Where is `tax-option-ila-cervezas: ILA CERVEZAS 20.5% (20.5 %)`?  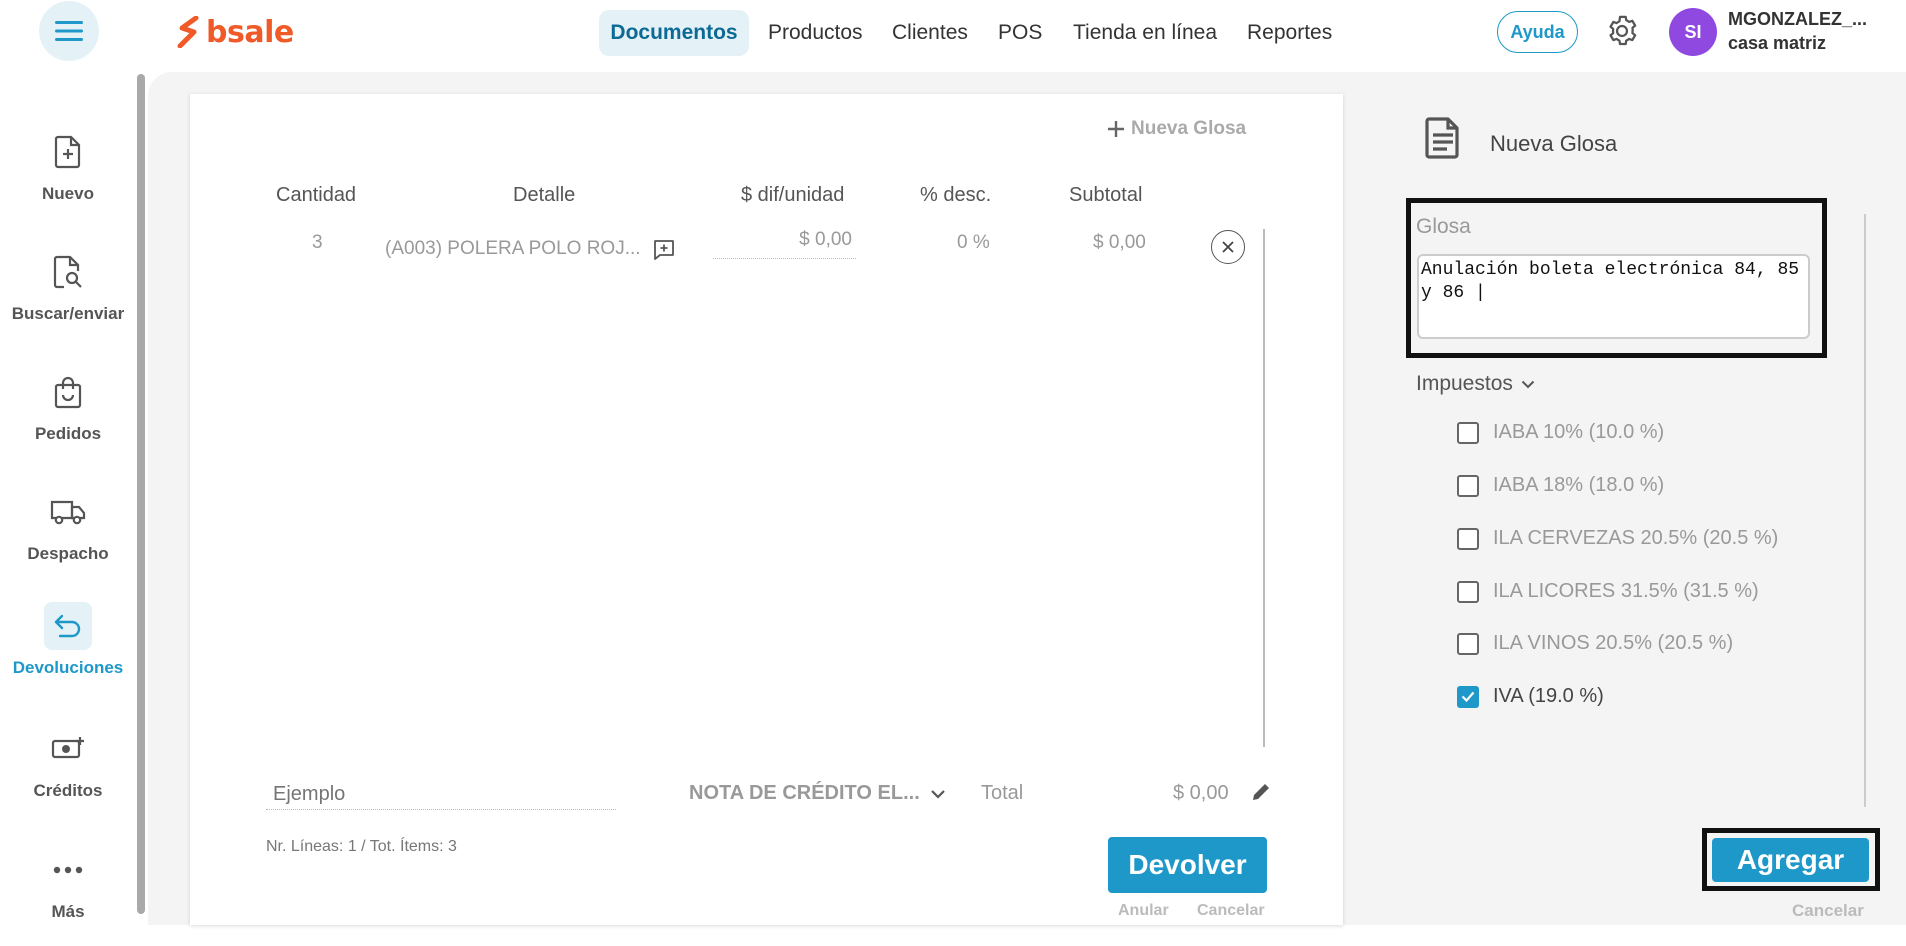
tax-option-ila-cervezas: ILA CERVEZAS 20.5% (20.5 %) is located at coordinates (1617, 538).